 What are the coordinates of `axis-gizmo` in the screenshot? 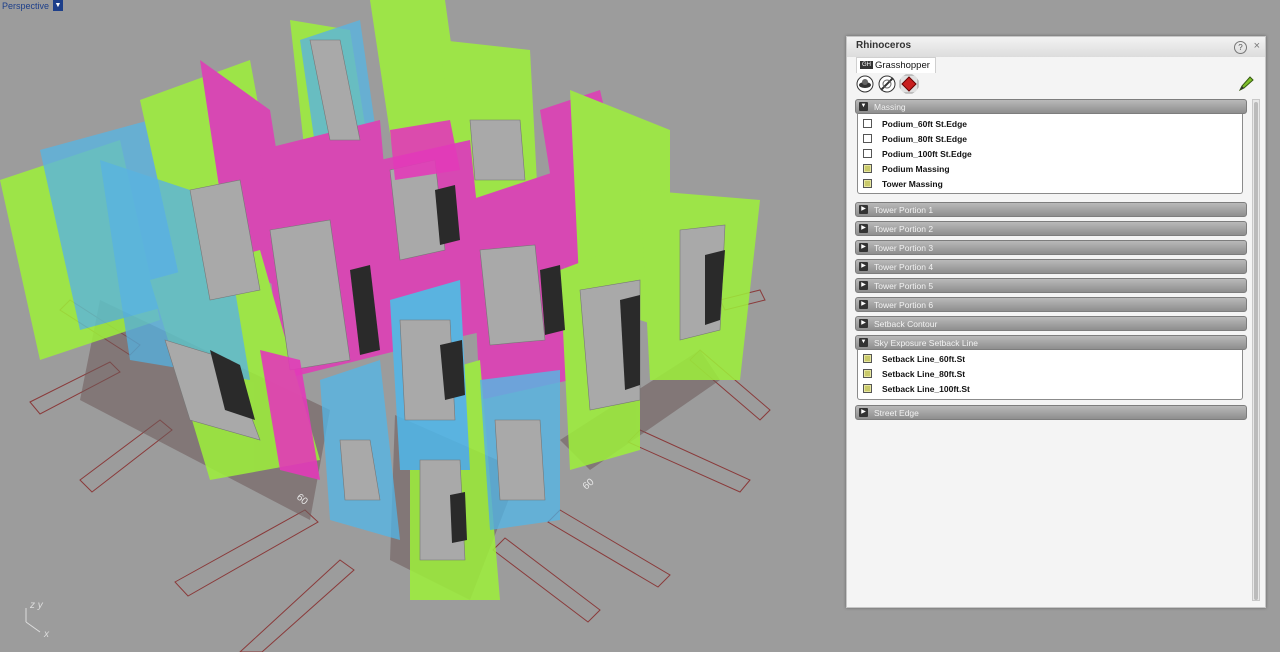 It's located at (33, 620).